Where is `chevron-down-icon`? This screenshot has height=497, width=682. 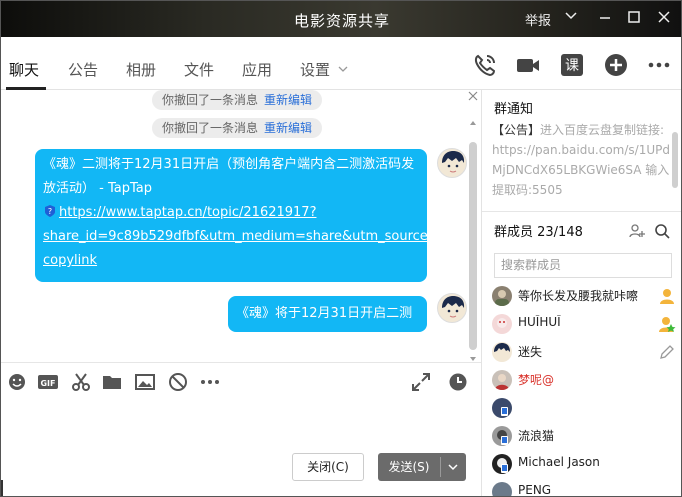 chevron-down-icon is located at coordinates (571, 18).